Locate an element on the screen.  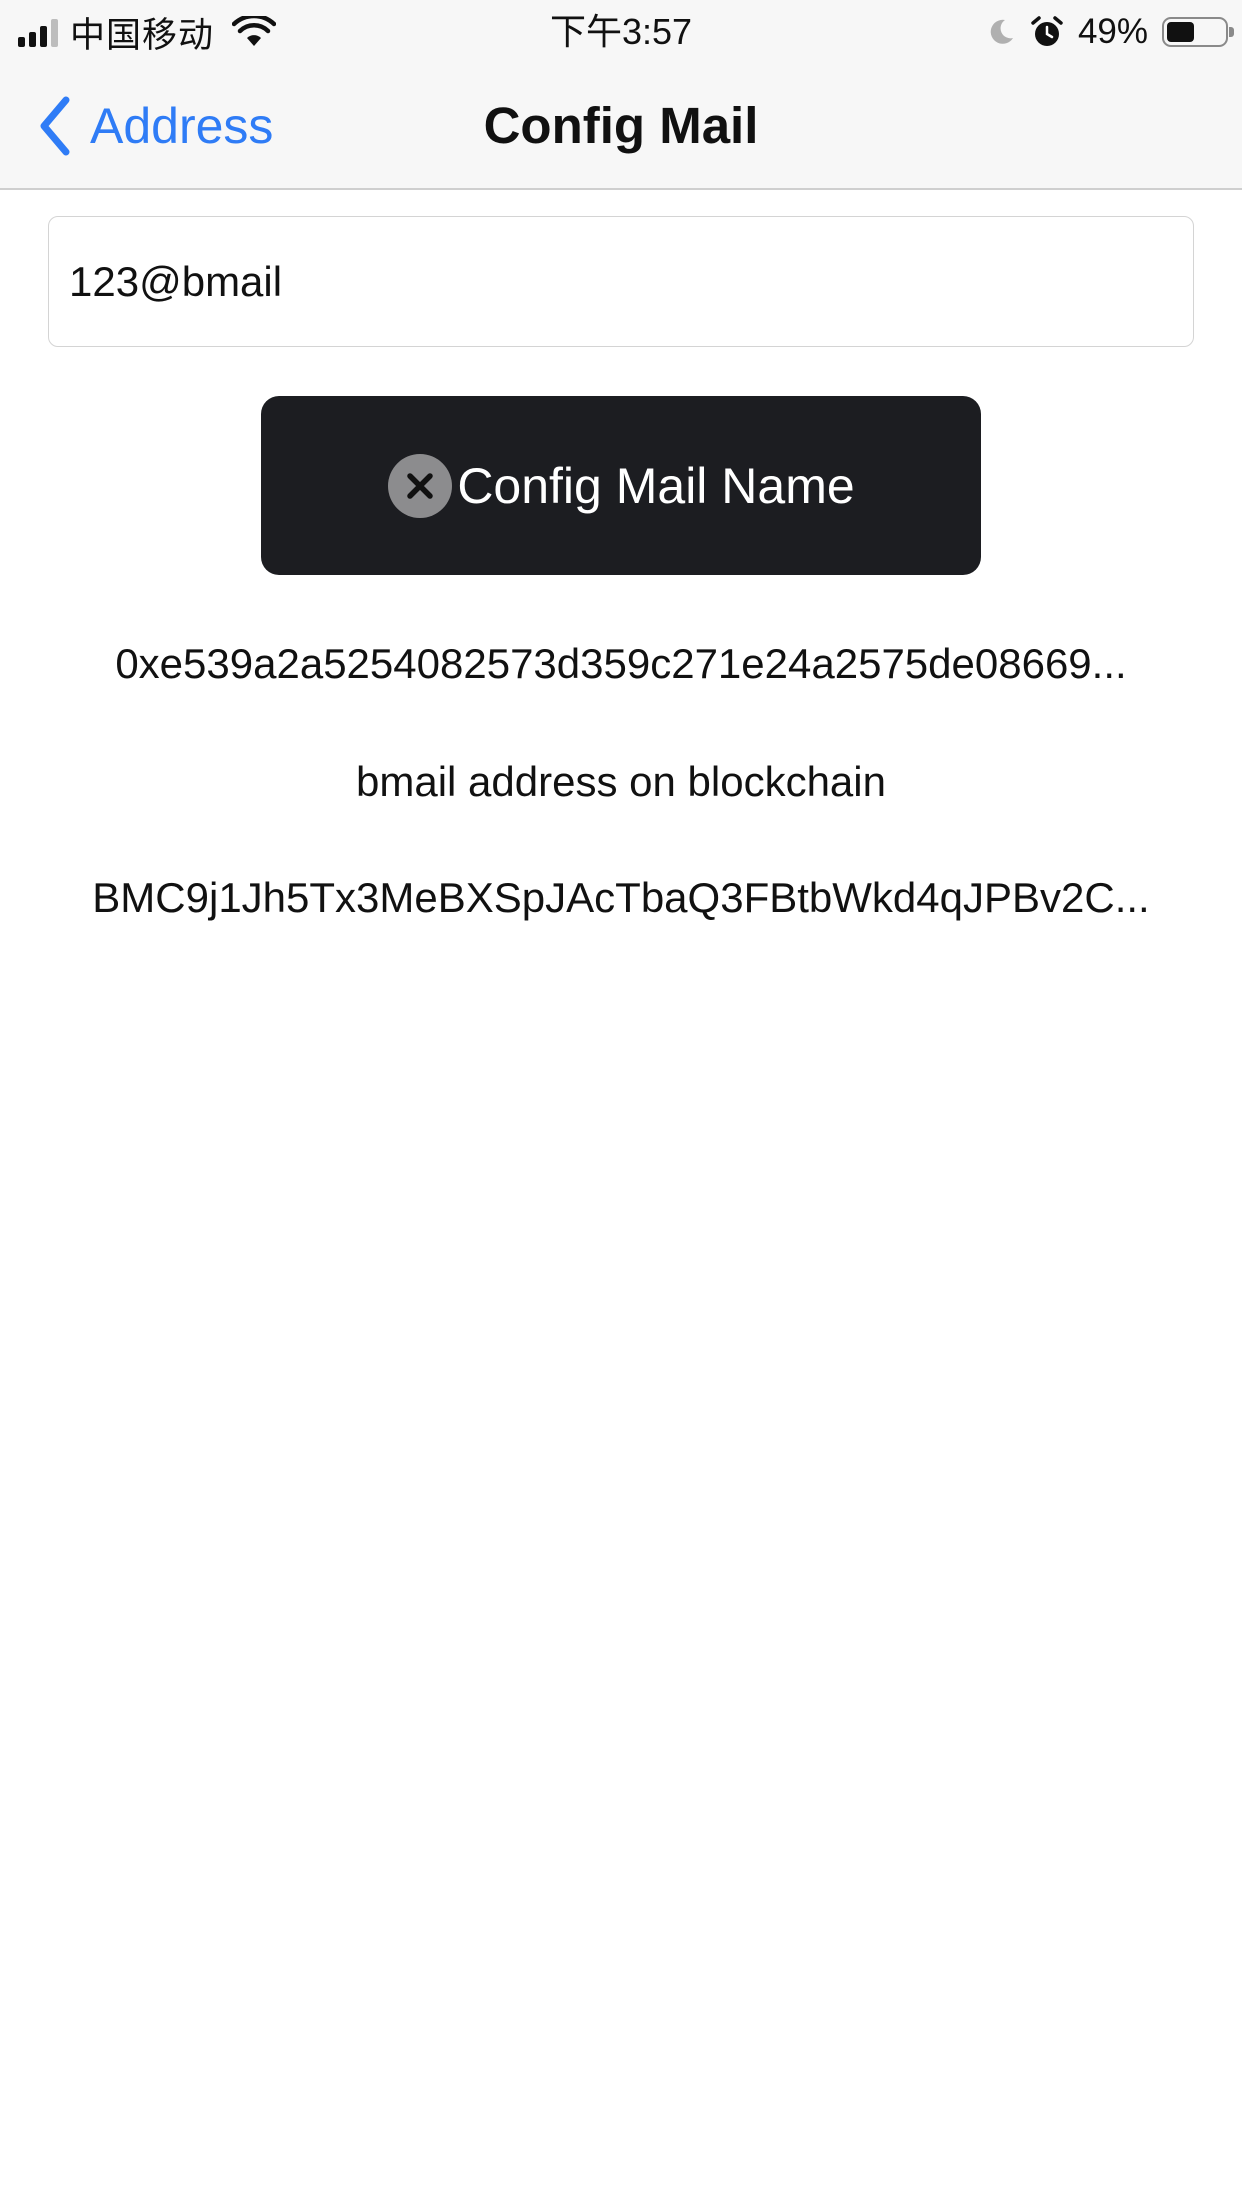
battery-icon is located at coordinates (1198, 32).